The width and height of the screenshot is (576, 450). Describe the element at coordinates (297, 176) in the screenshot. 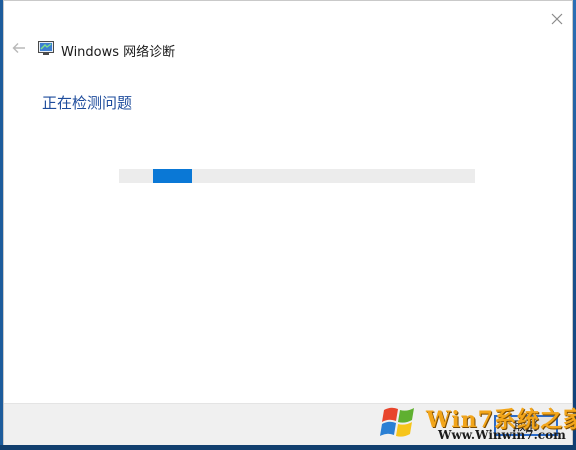

I see `progress-bar` at that location.